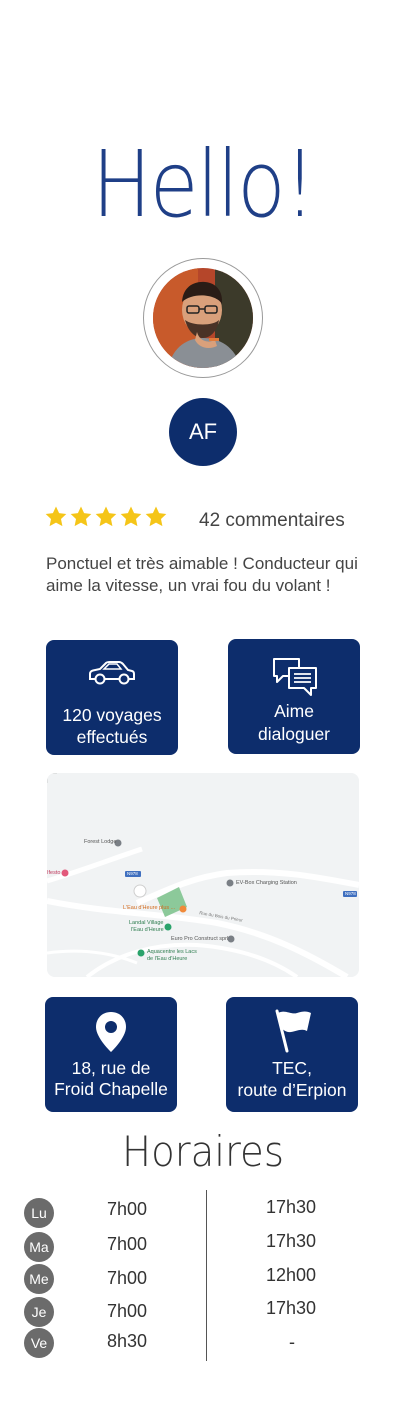  Describe the element at coordinates (203, 432) in the screenshot. I see `initials-badge: AF` at that location.